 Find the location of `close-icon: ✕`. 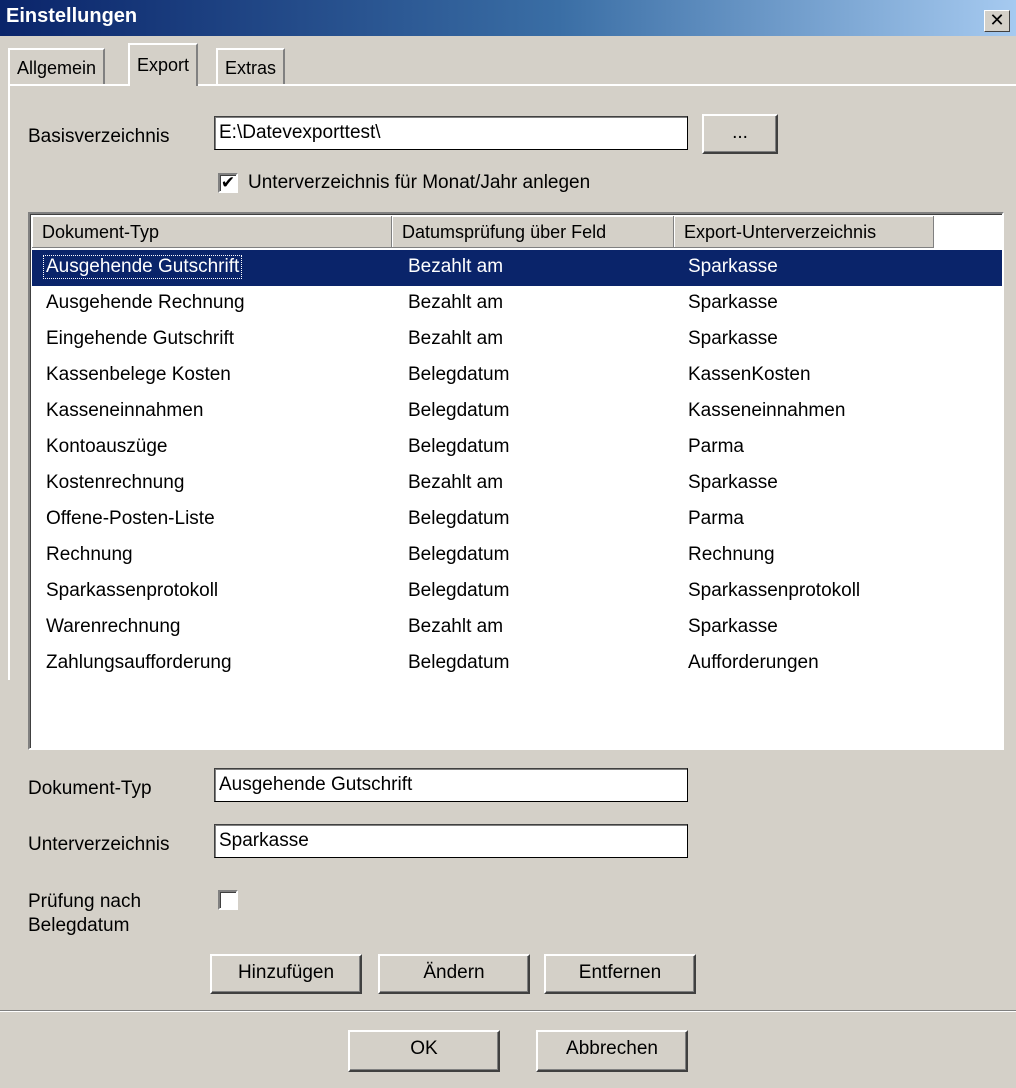

close-icon: ✕ is located at coordinates (997, 20).